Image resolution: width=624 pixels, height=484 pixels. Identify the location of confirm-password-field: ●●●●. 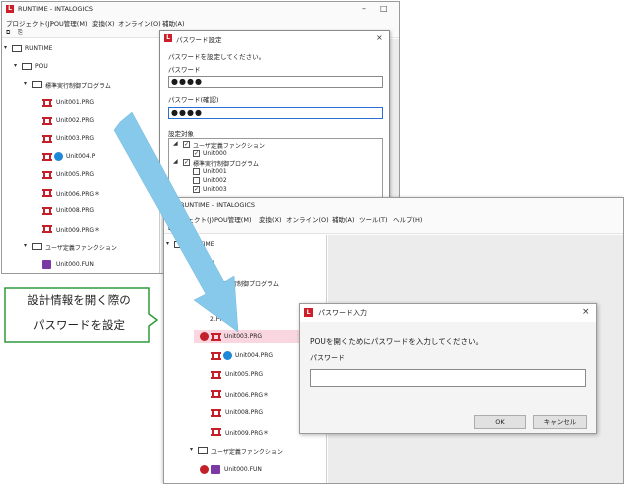
(275, 113).